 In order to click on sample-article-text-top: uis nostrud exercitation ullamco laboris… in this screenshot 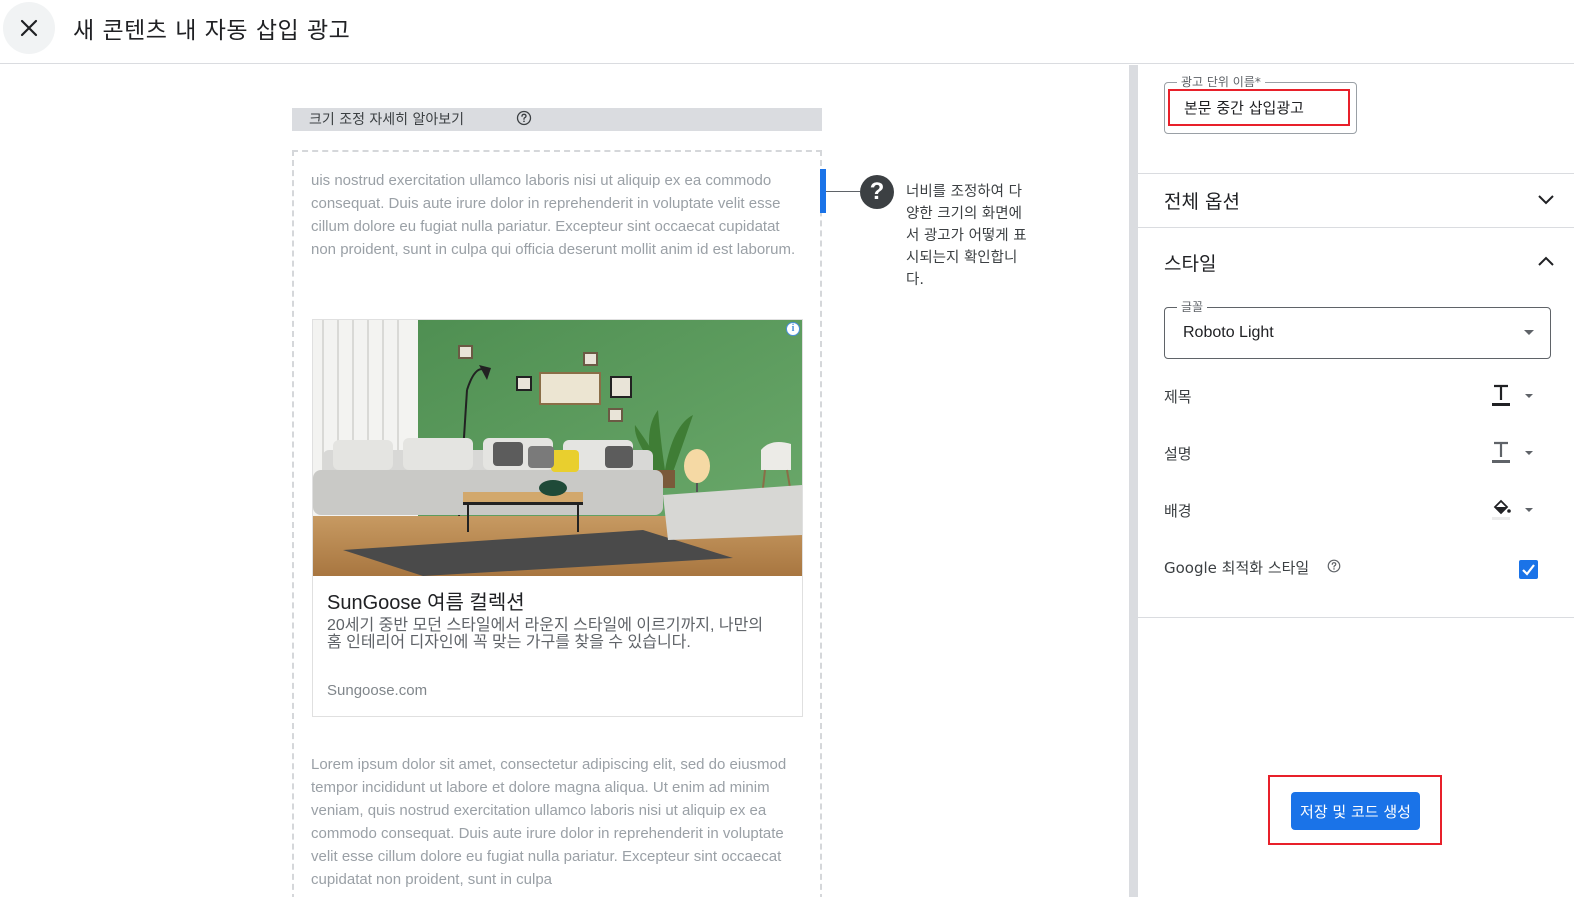, I will do `click(553, 215)`.